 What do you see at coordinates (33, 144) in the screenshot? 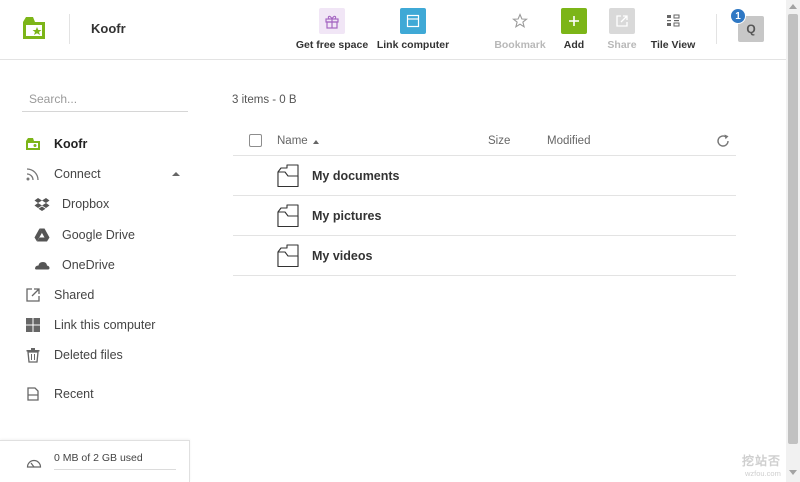
I see `koofr-folder-icon` at bounding box center [33, 144].